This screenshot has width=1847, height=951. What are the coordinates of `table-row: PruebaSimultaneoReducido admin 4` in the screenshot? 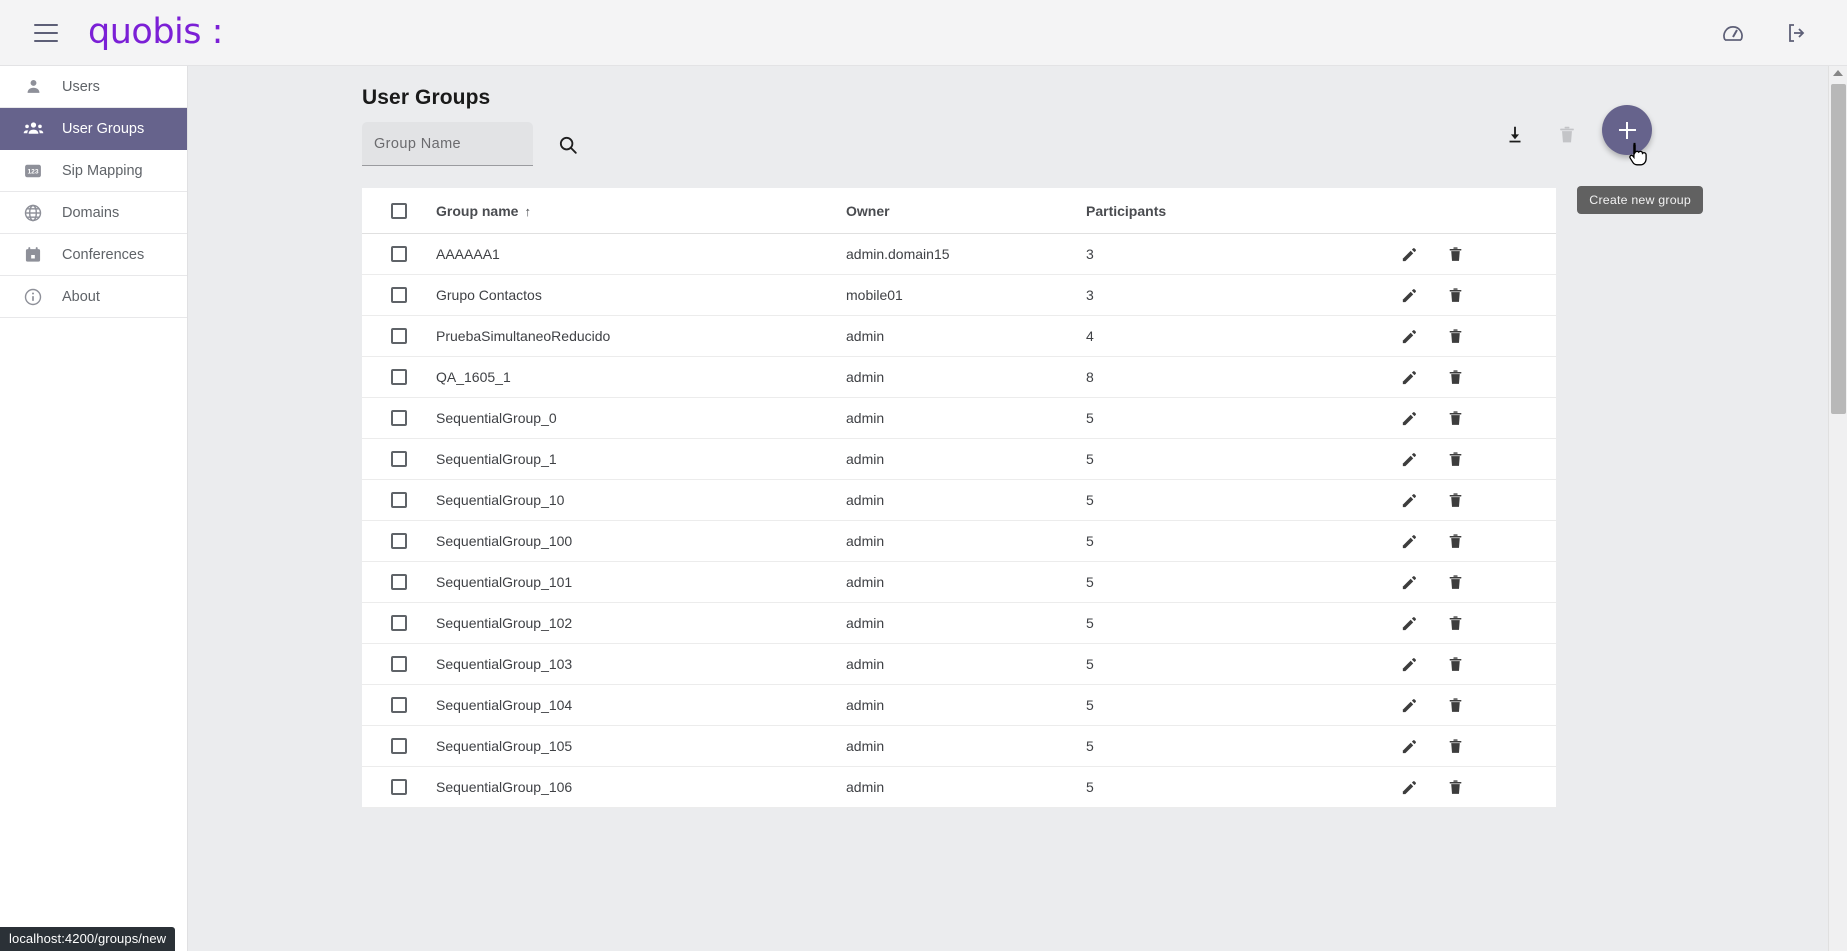 It's located at (959, 336).